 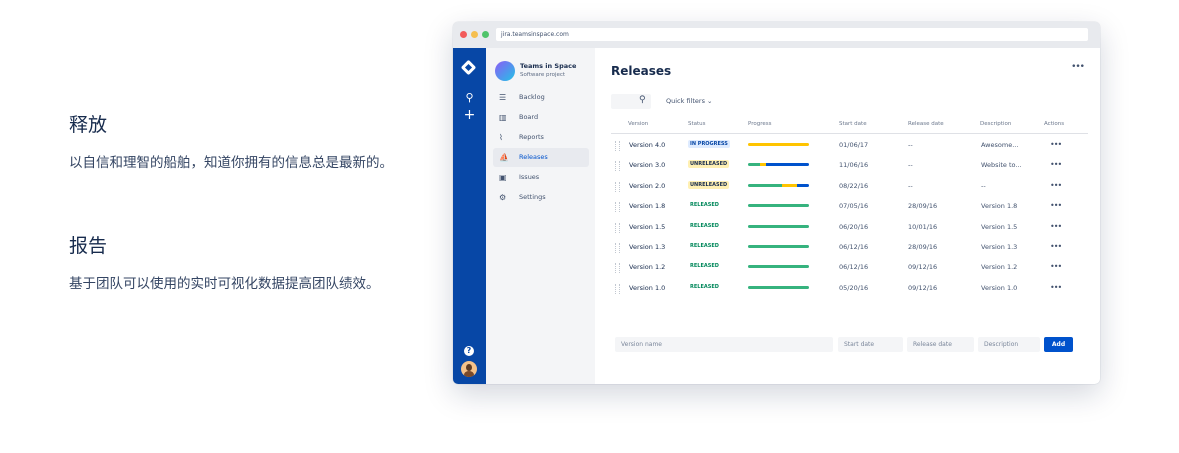 What do you see at coordinates (647, 145) in the screenshot?
I see `version-name-link: Version 4.0` at bounding box center [647, 145].